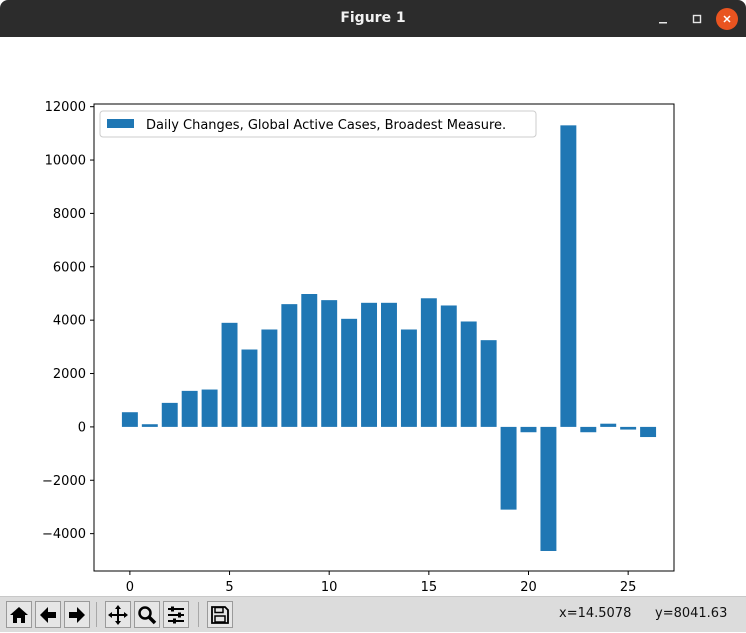 This screenshot has width=746, height=633. What do you see at coordinates (229, 587) in the screenshot?
I see `x-tick-label: 5` at bounding box center [229, 587].